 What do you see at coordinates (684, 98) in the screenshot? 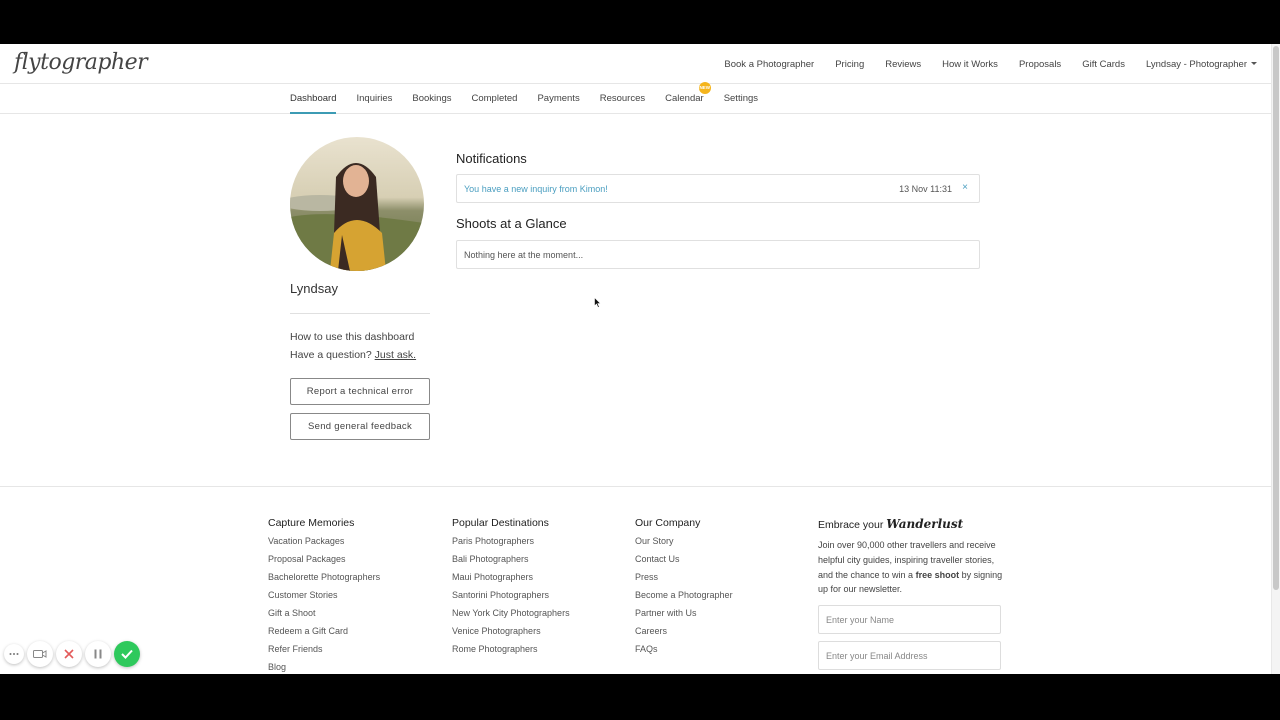
I see `tab-calendar-label: Calendar` at bounding box center [684, 98].